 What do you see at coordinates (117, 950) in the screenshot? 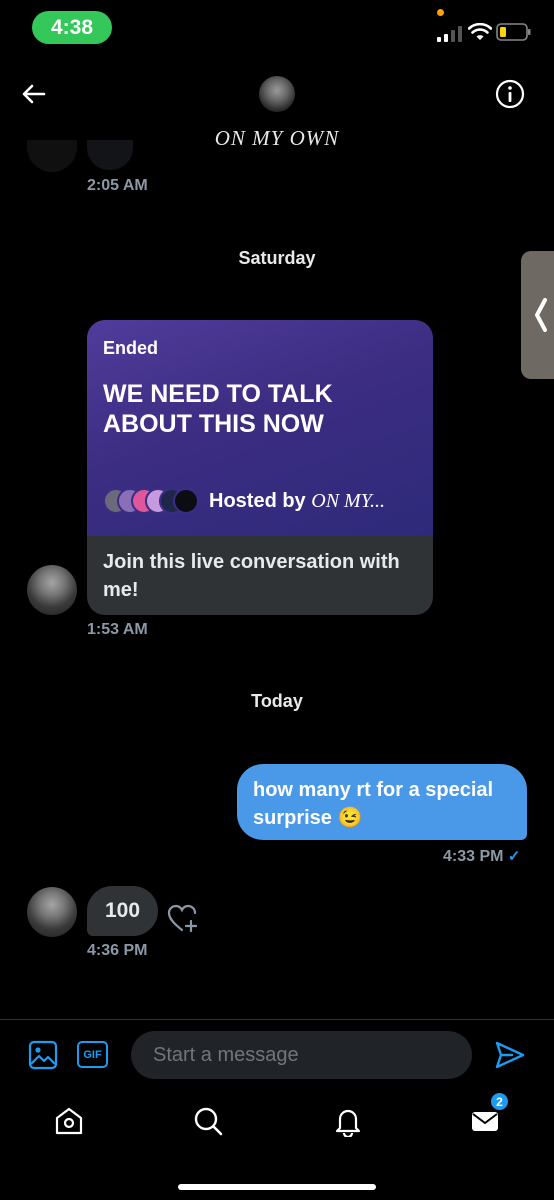
I see `incoming-message-timestamp: 4:36 PM` at bounding box center [117, 950].